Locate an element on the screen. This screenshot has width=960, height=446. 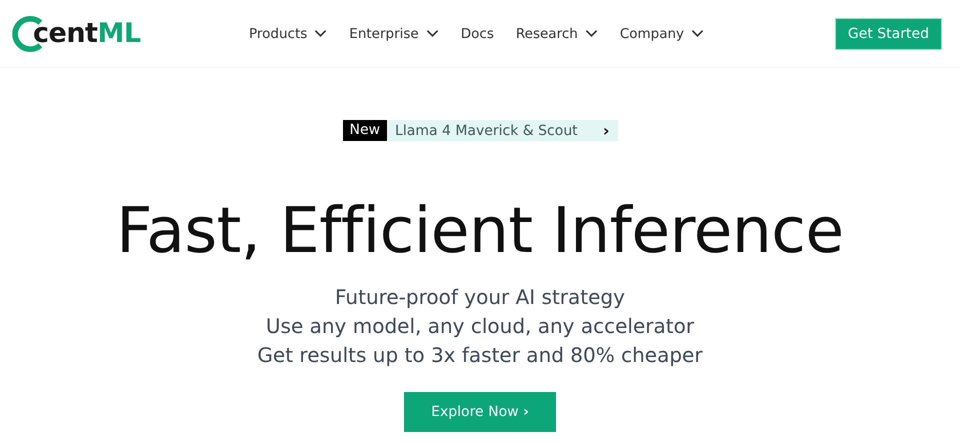
logo: centML is located at coordinates (119, 33).